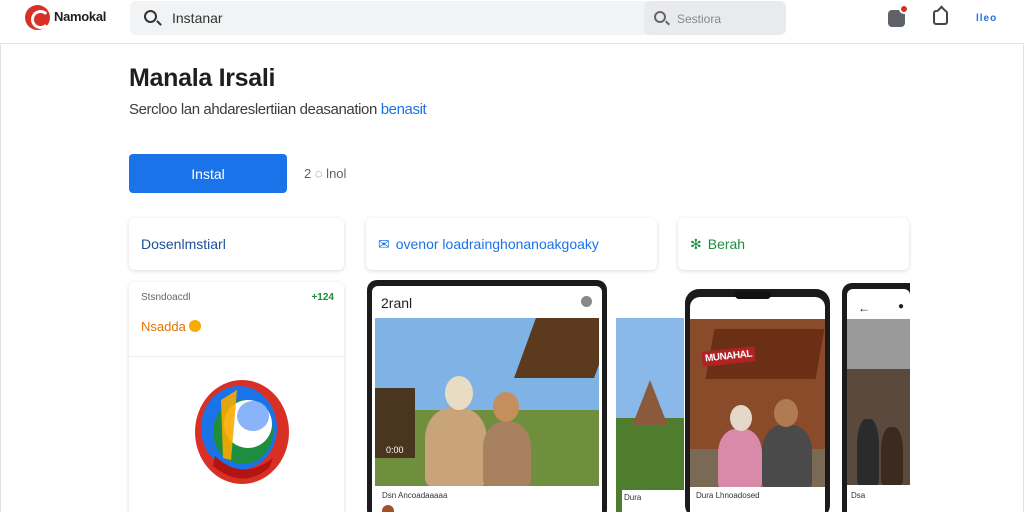  I want to click on post-caption: Dsn Ancoadaaaaa, so click(415, 495).